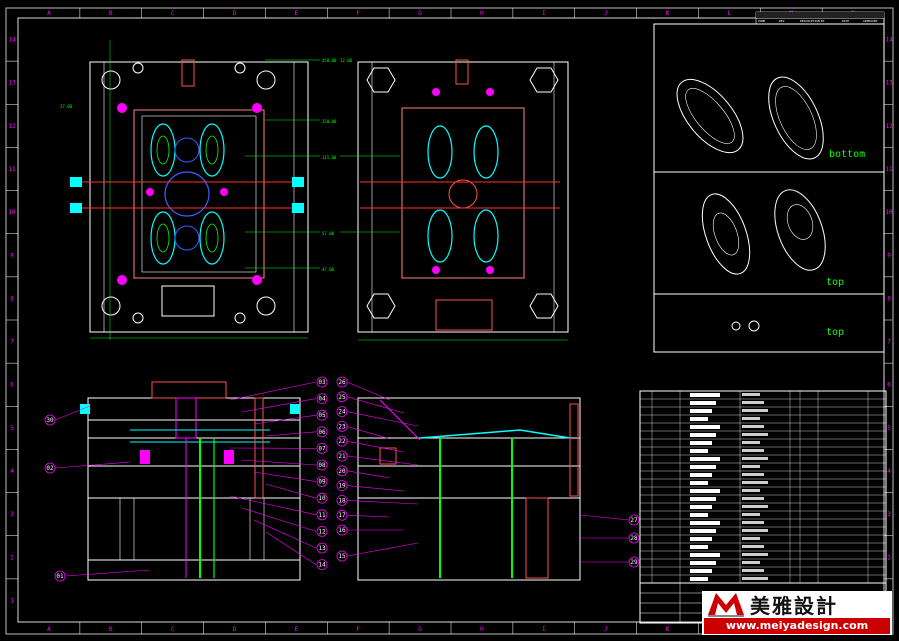 The height and width of the screenshot is (641, 899). I want to click on border-row-left-10: 10, so click(12, 212).